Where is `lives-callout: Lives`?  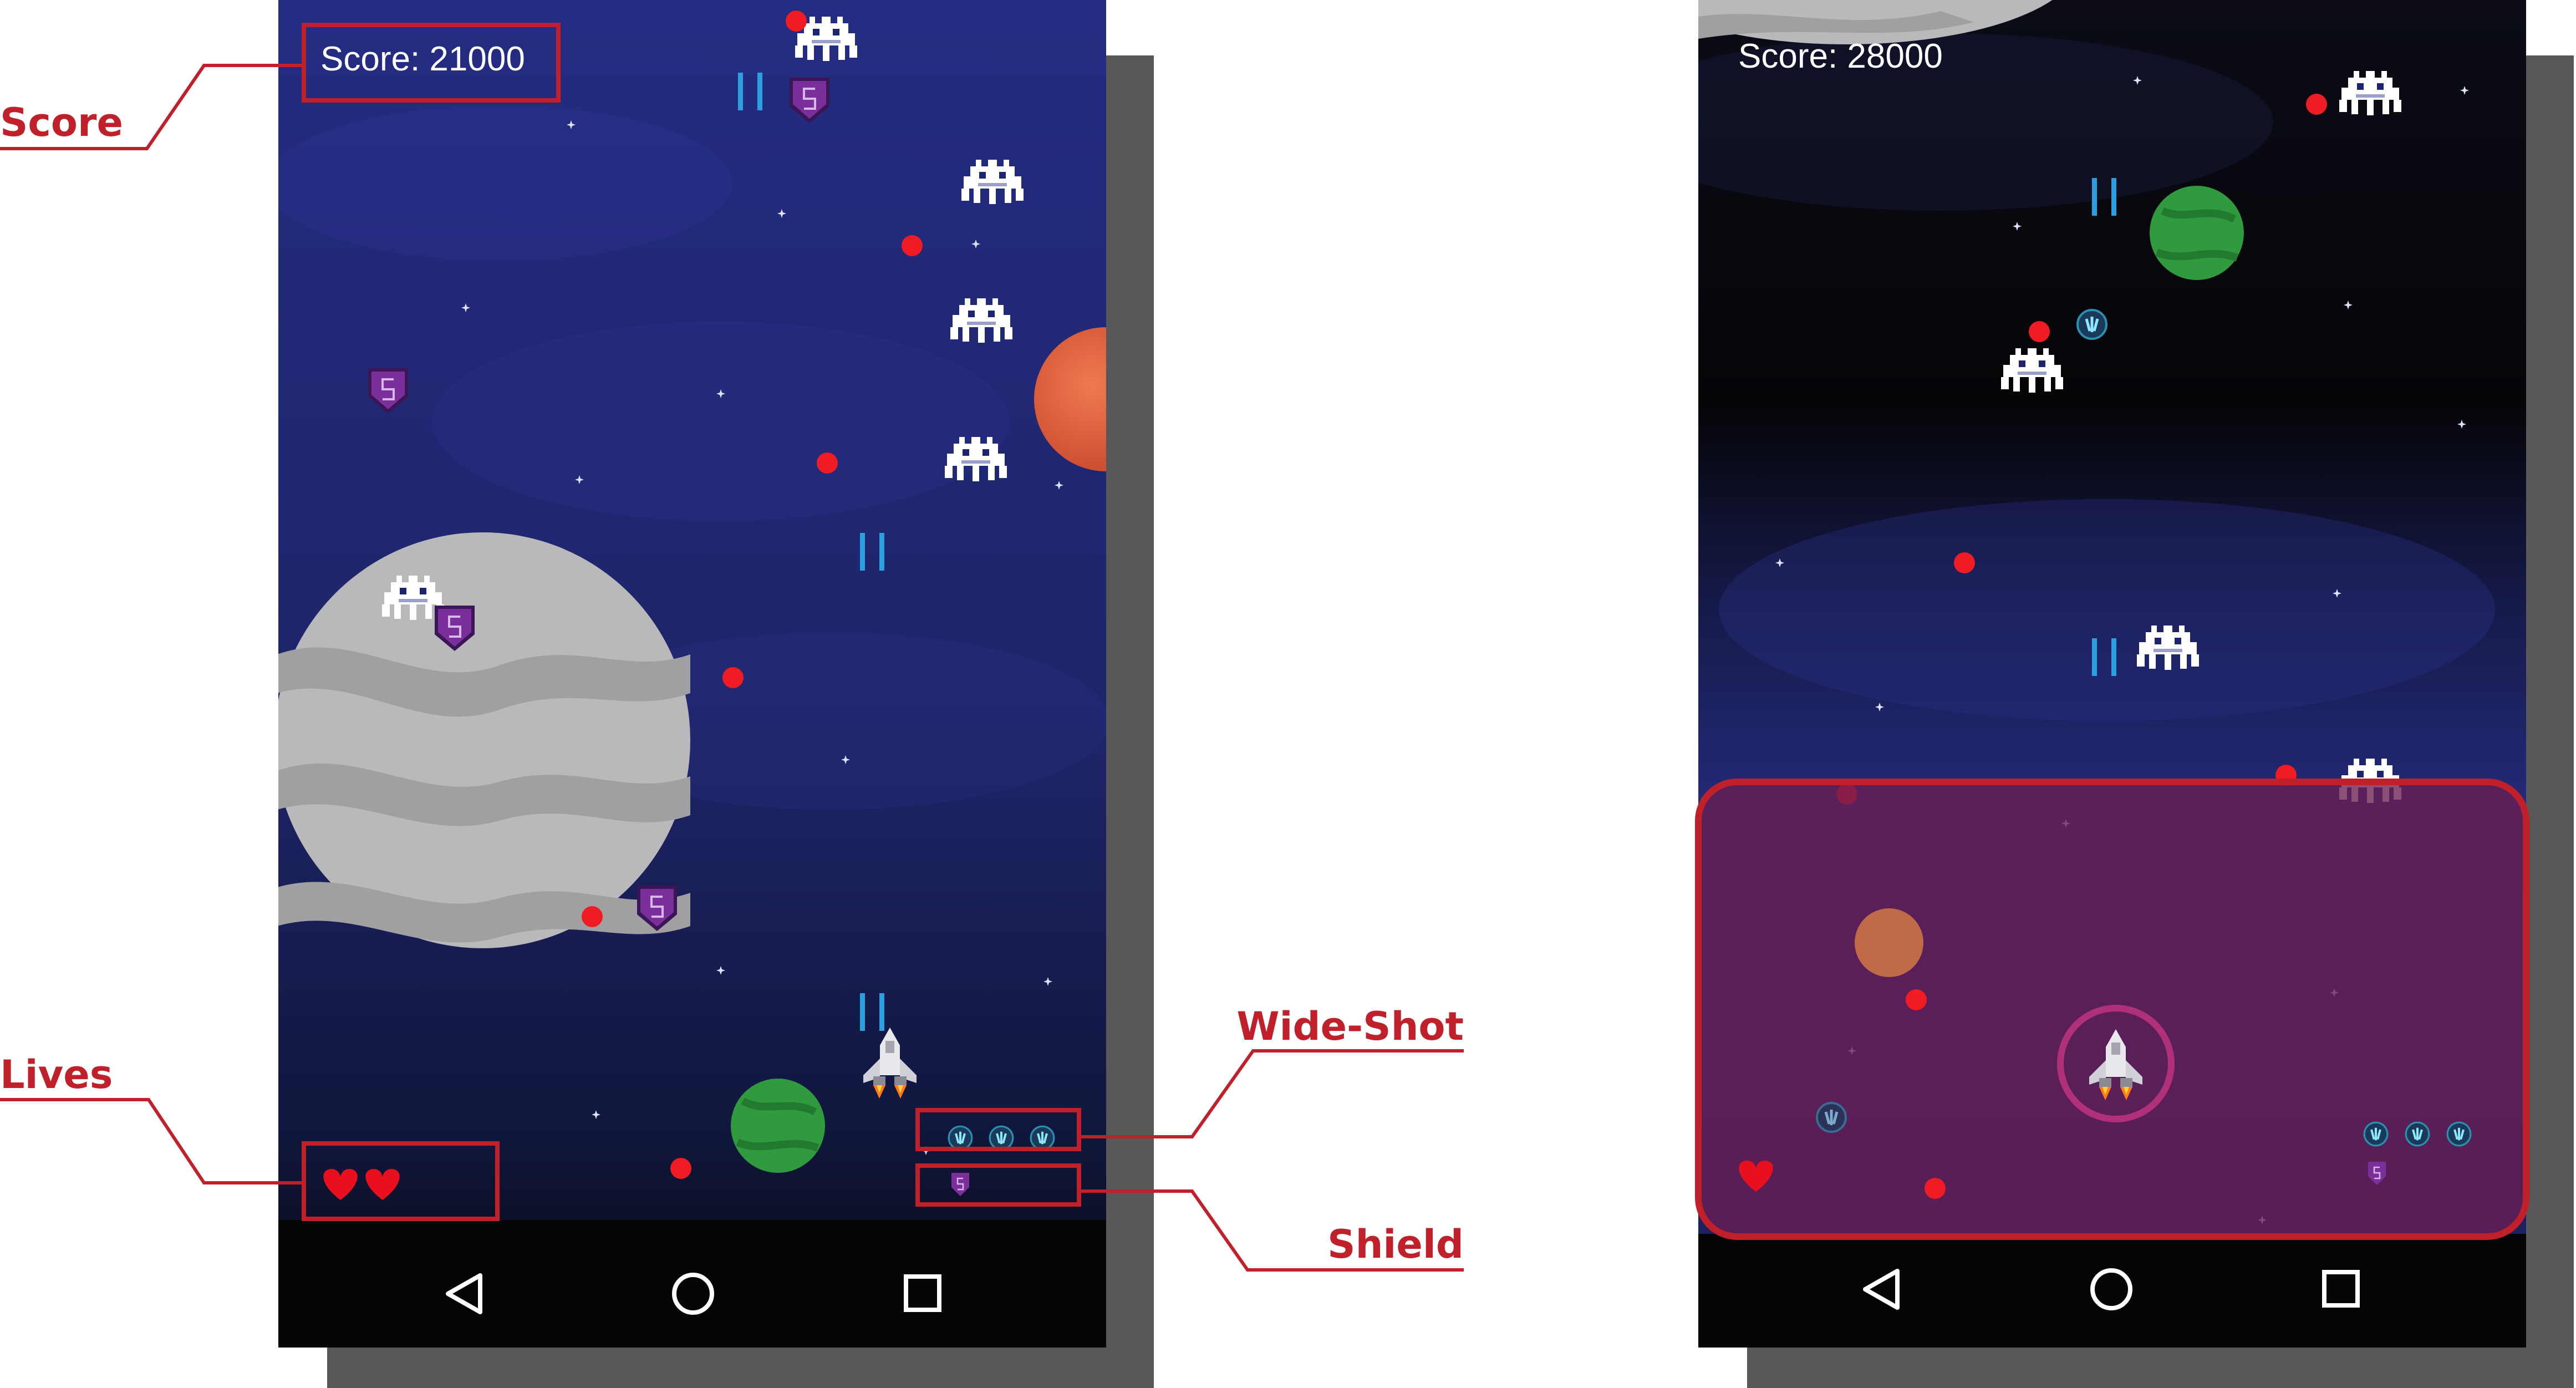 lives-callout: Lives is located at coordinates (152, 1118).